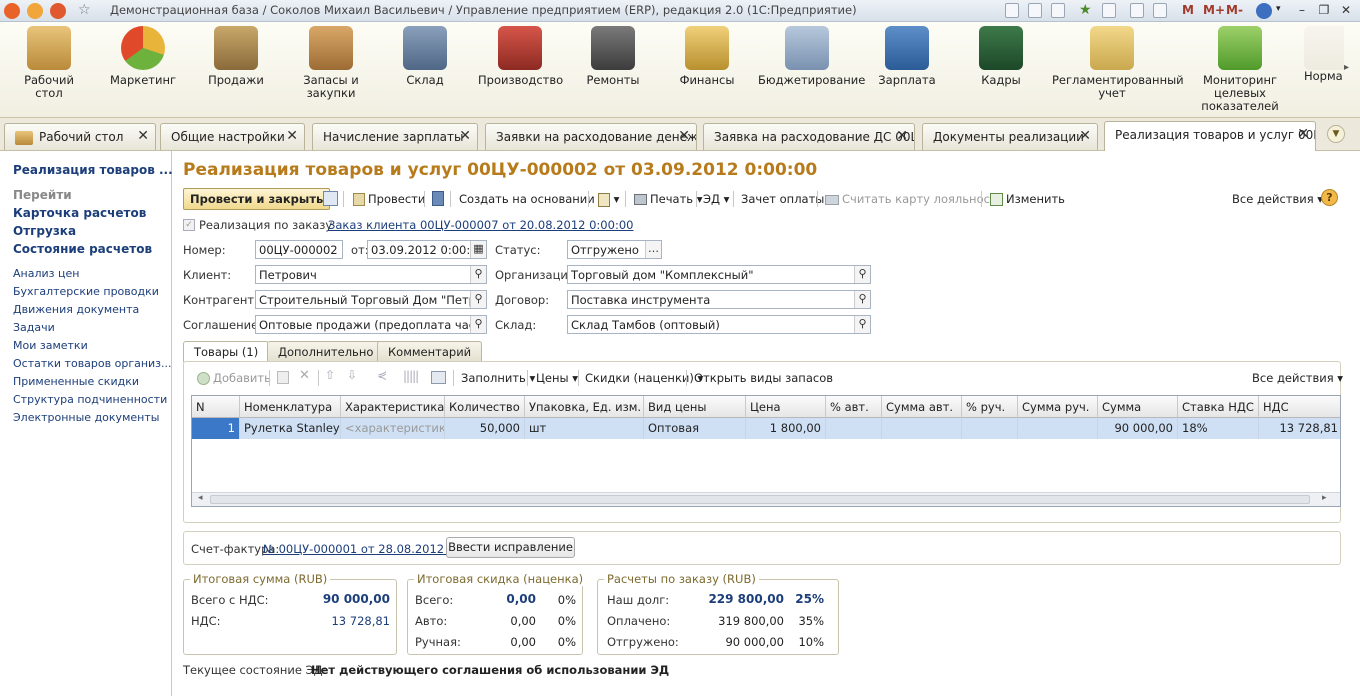 This screenshot has height=696, width=1360. What do you see at coordinates (1210, 136) in the screenshot?
I see `tab-sales-document: Реализация товаров и услуг 00Ц... ✕` at bounding box center [1210, 136].